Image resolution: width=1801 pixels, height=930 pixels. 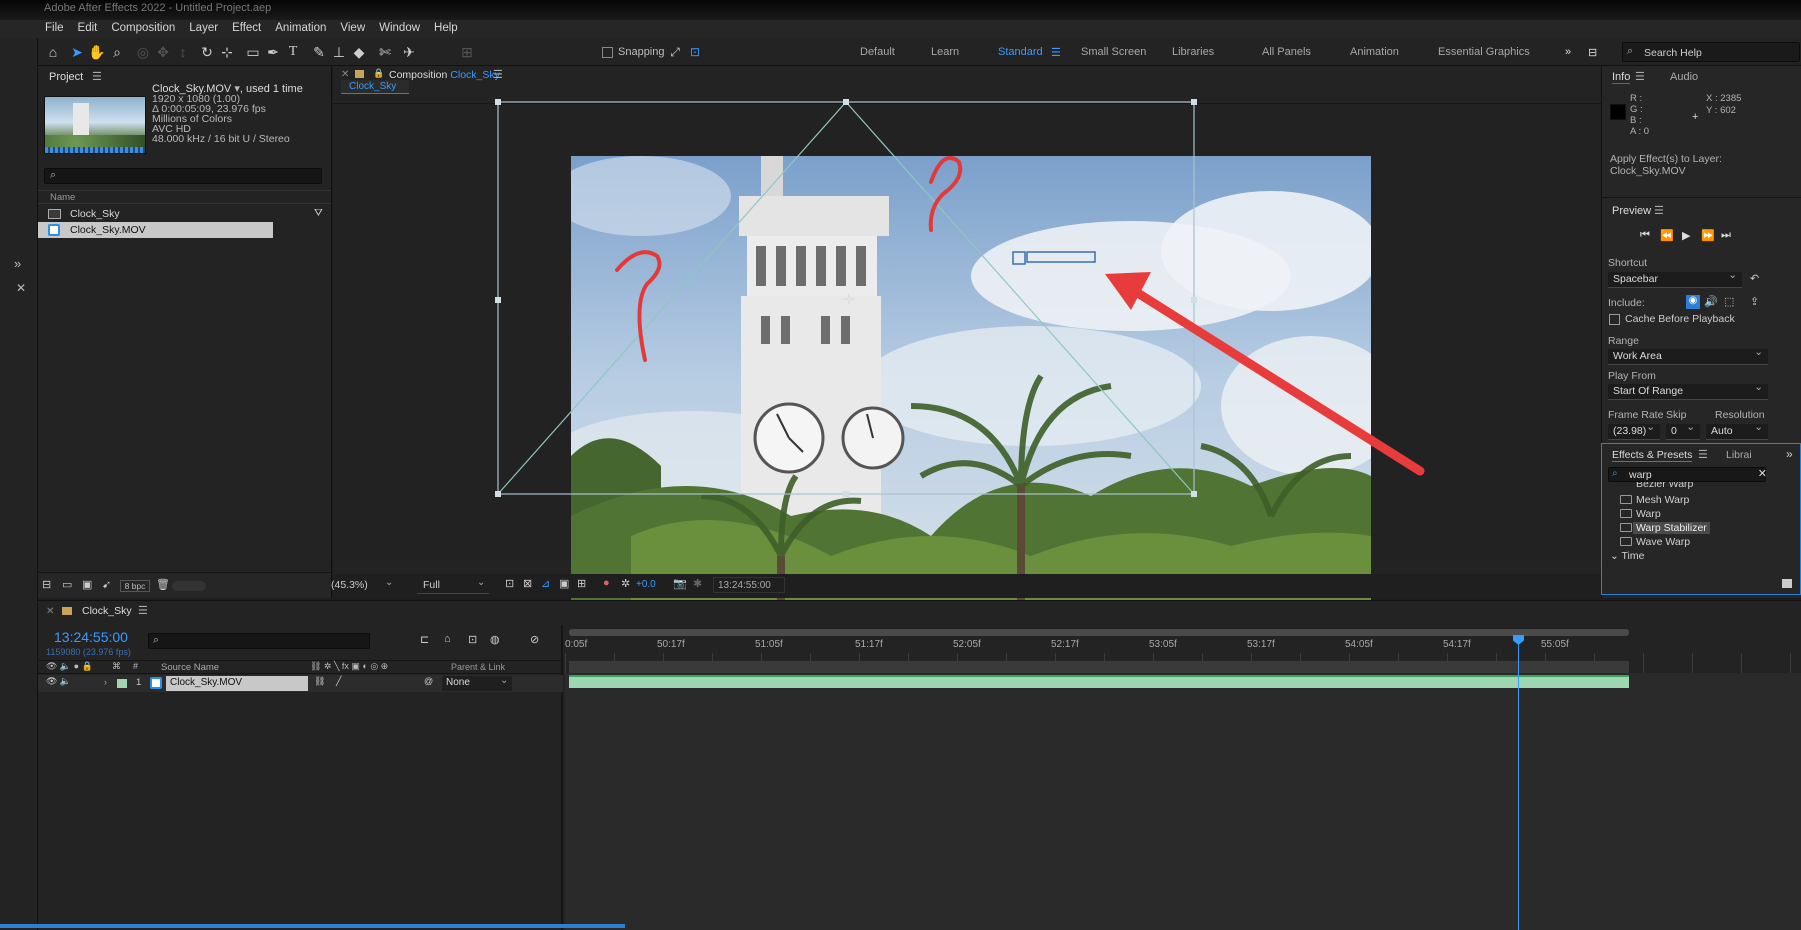 I want to click on tab-comp-clock-sky: Clock_Sky, so click(x=375, y=87).